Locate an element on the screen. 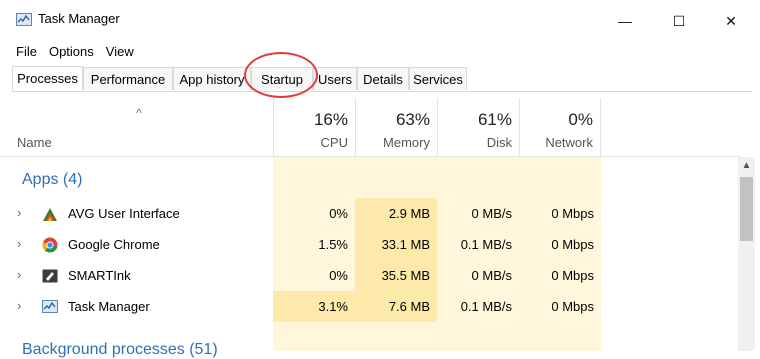  tab-users: Users is located at coordinates (335, 78).